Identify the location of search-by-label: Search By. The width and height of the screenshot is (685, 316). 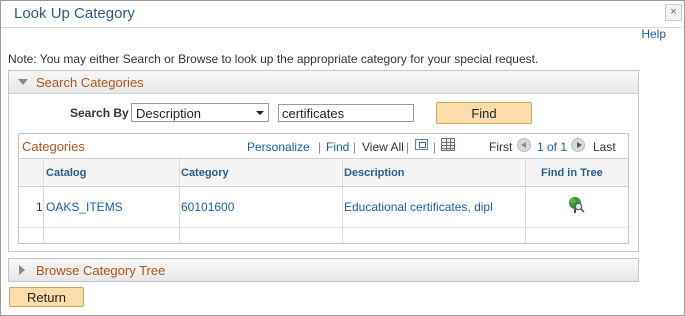
(99, 113).